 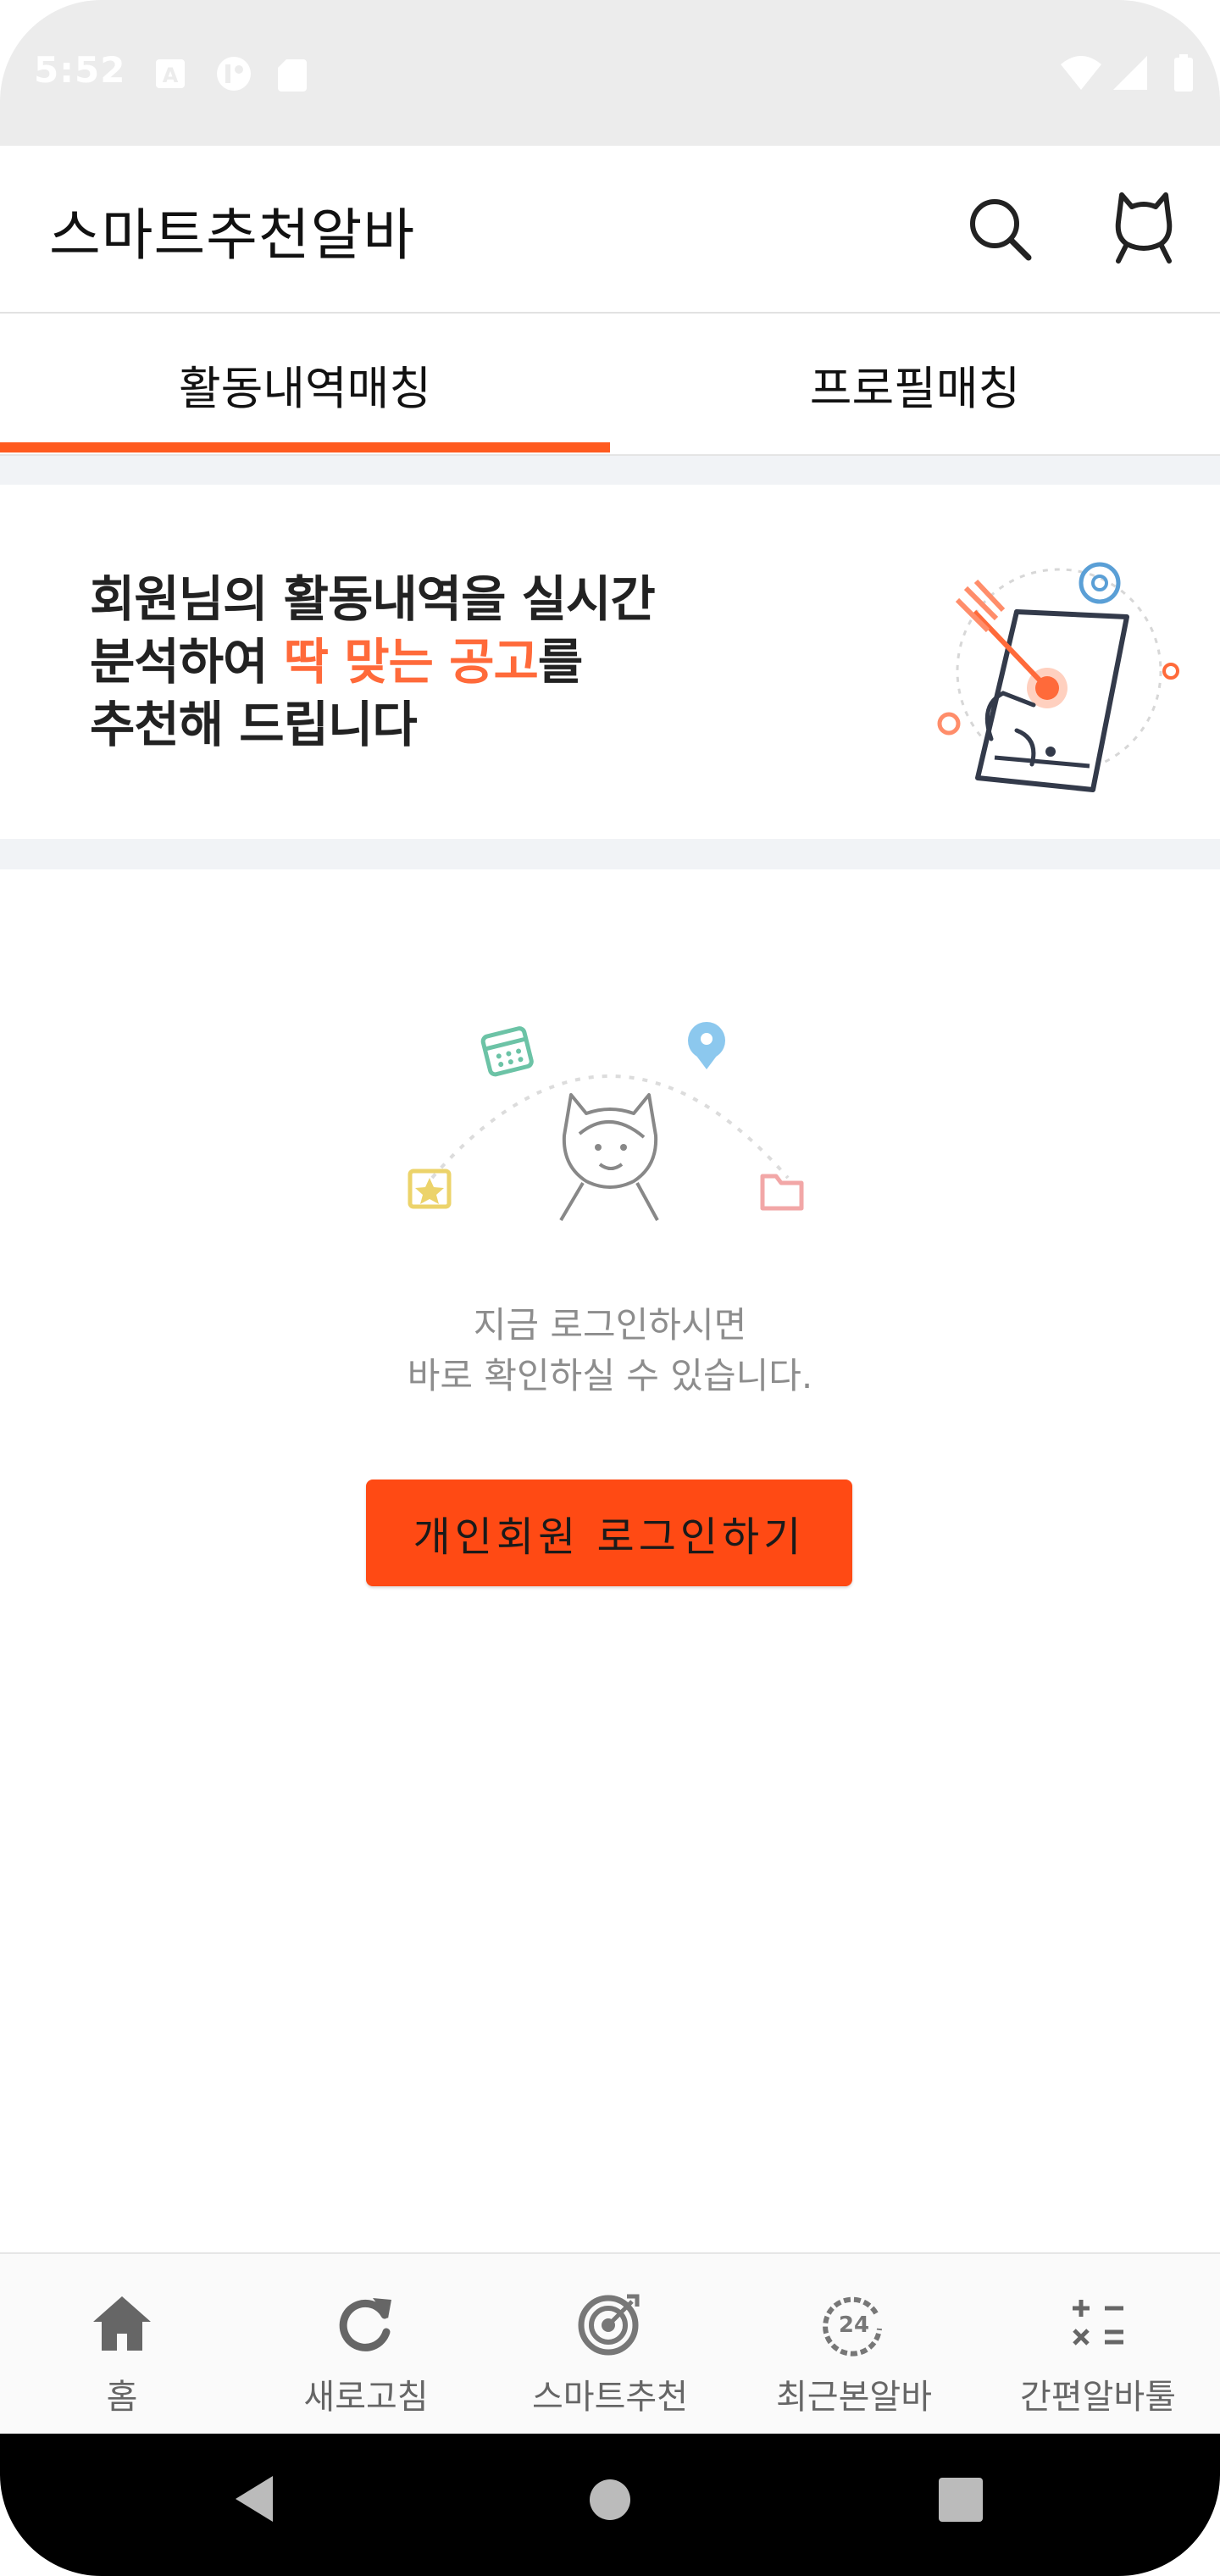 I want to click on wifi-icon, so click(x=1081, y=73).